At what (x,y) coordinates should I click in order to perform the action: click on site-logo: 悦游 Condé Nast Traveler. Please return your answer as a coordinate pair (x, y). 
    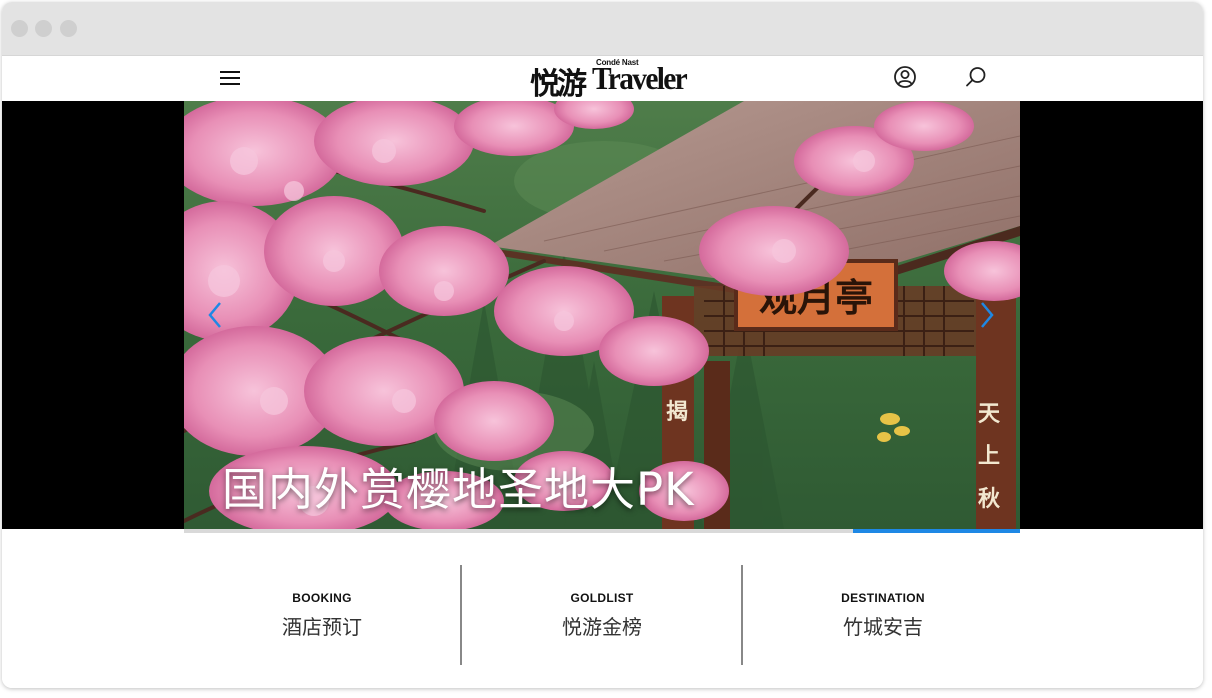
    Looking at the image, I should click on (608, 79).